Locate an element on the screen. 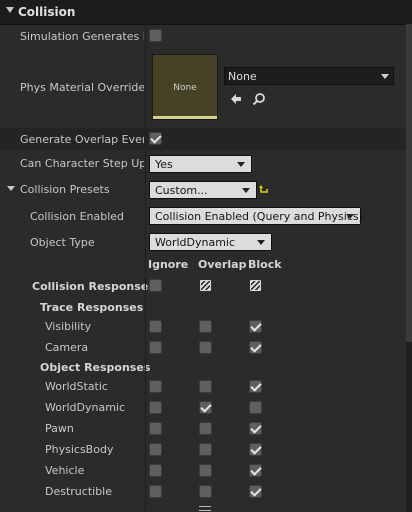  collision-enabled-dropdown: Collision Enabled (Query and Physics) is located at coordinates (256, 216).